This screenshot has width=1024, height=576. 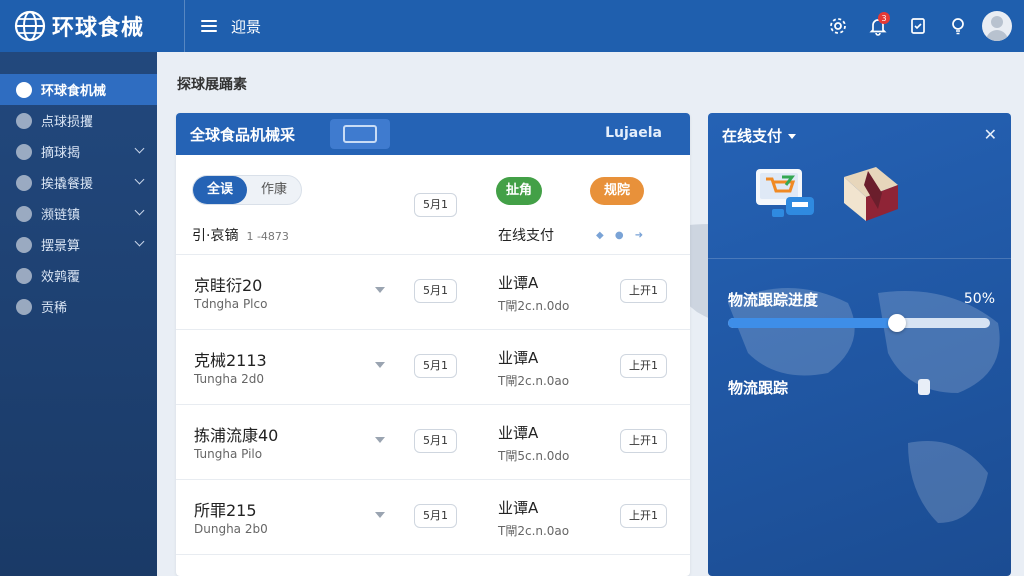 What do you see at coordinates (896, 323) in the screenshot?
I see `slider-handle` at bounding box center [896, 323].